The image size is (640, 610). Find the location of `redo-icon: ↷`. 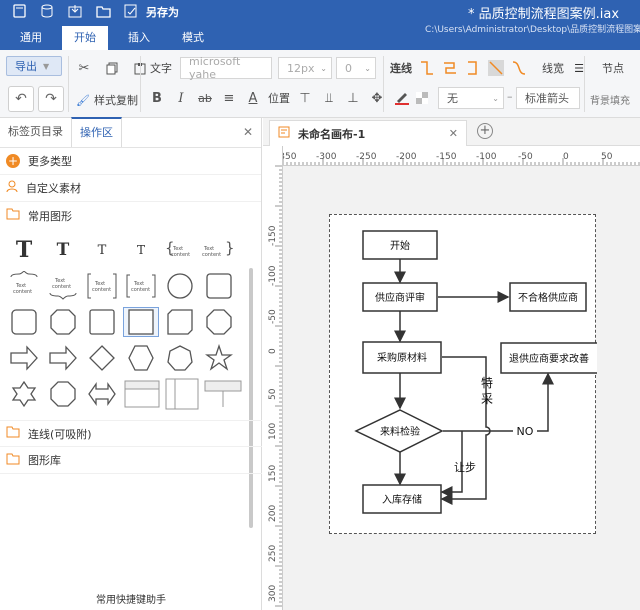

redo-icon: ↷ is located at coordinates (51, 99).